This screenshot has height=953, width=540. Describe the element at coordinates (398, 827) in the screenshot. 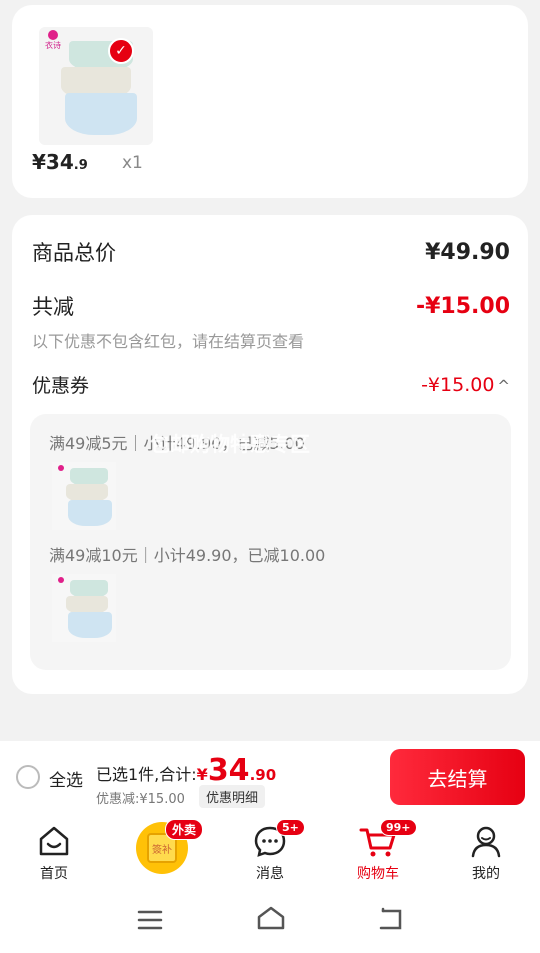

I see `cart-badge: 99+` at that location.